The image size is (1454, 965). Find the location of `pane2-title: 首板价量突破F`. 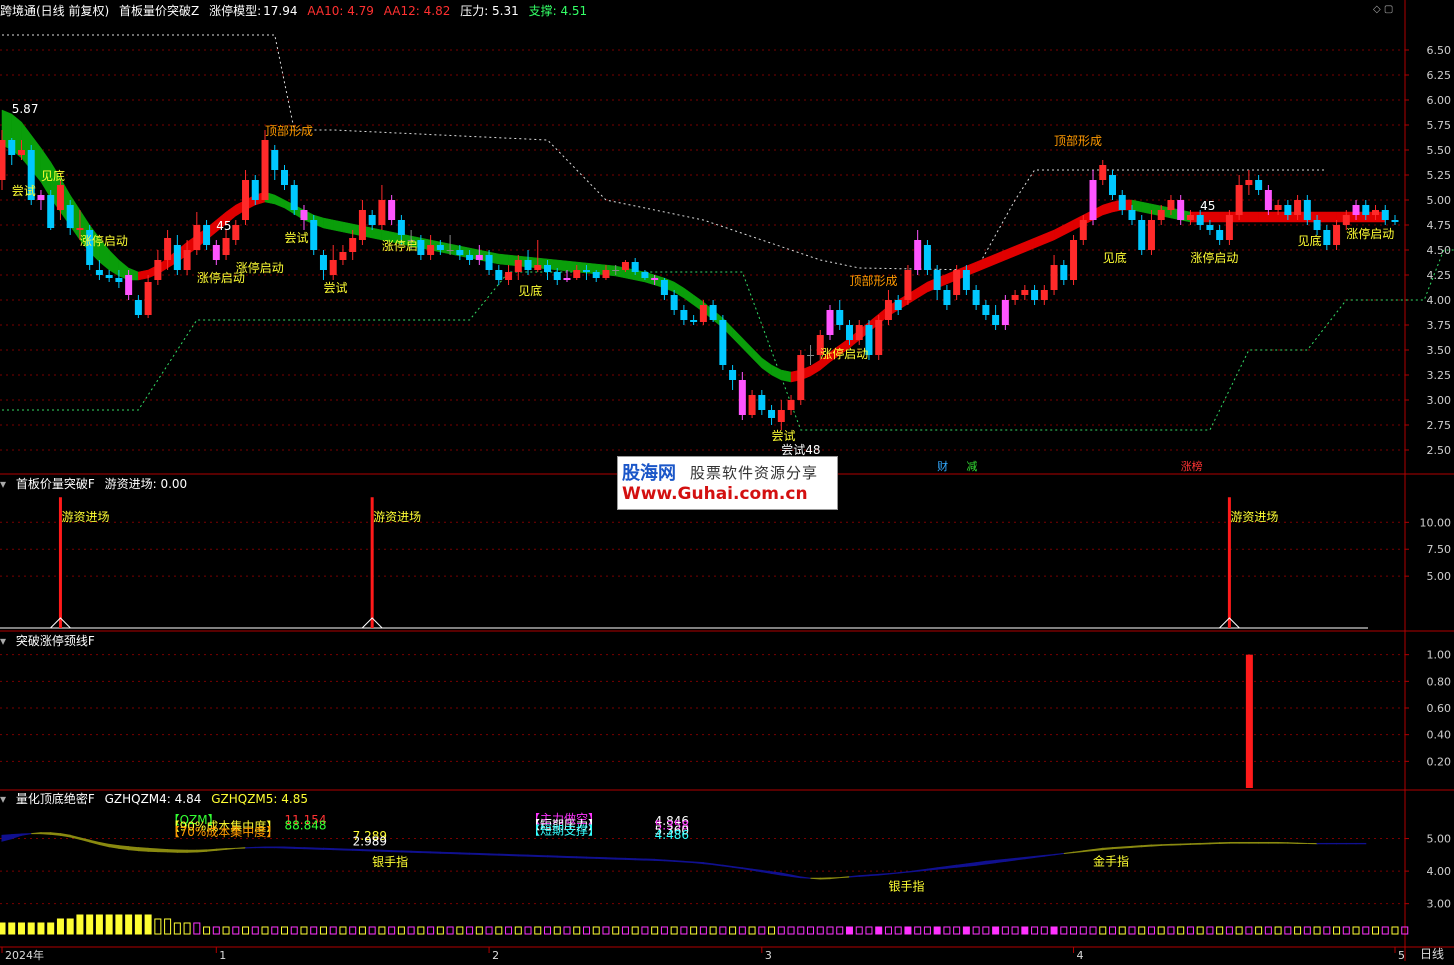

pane2-title: 首板价量突破F is located at coordinates (55, 484).